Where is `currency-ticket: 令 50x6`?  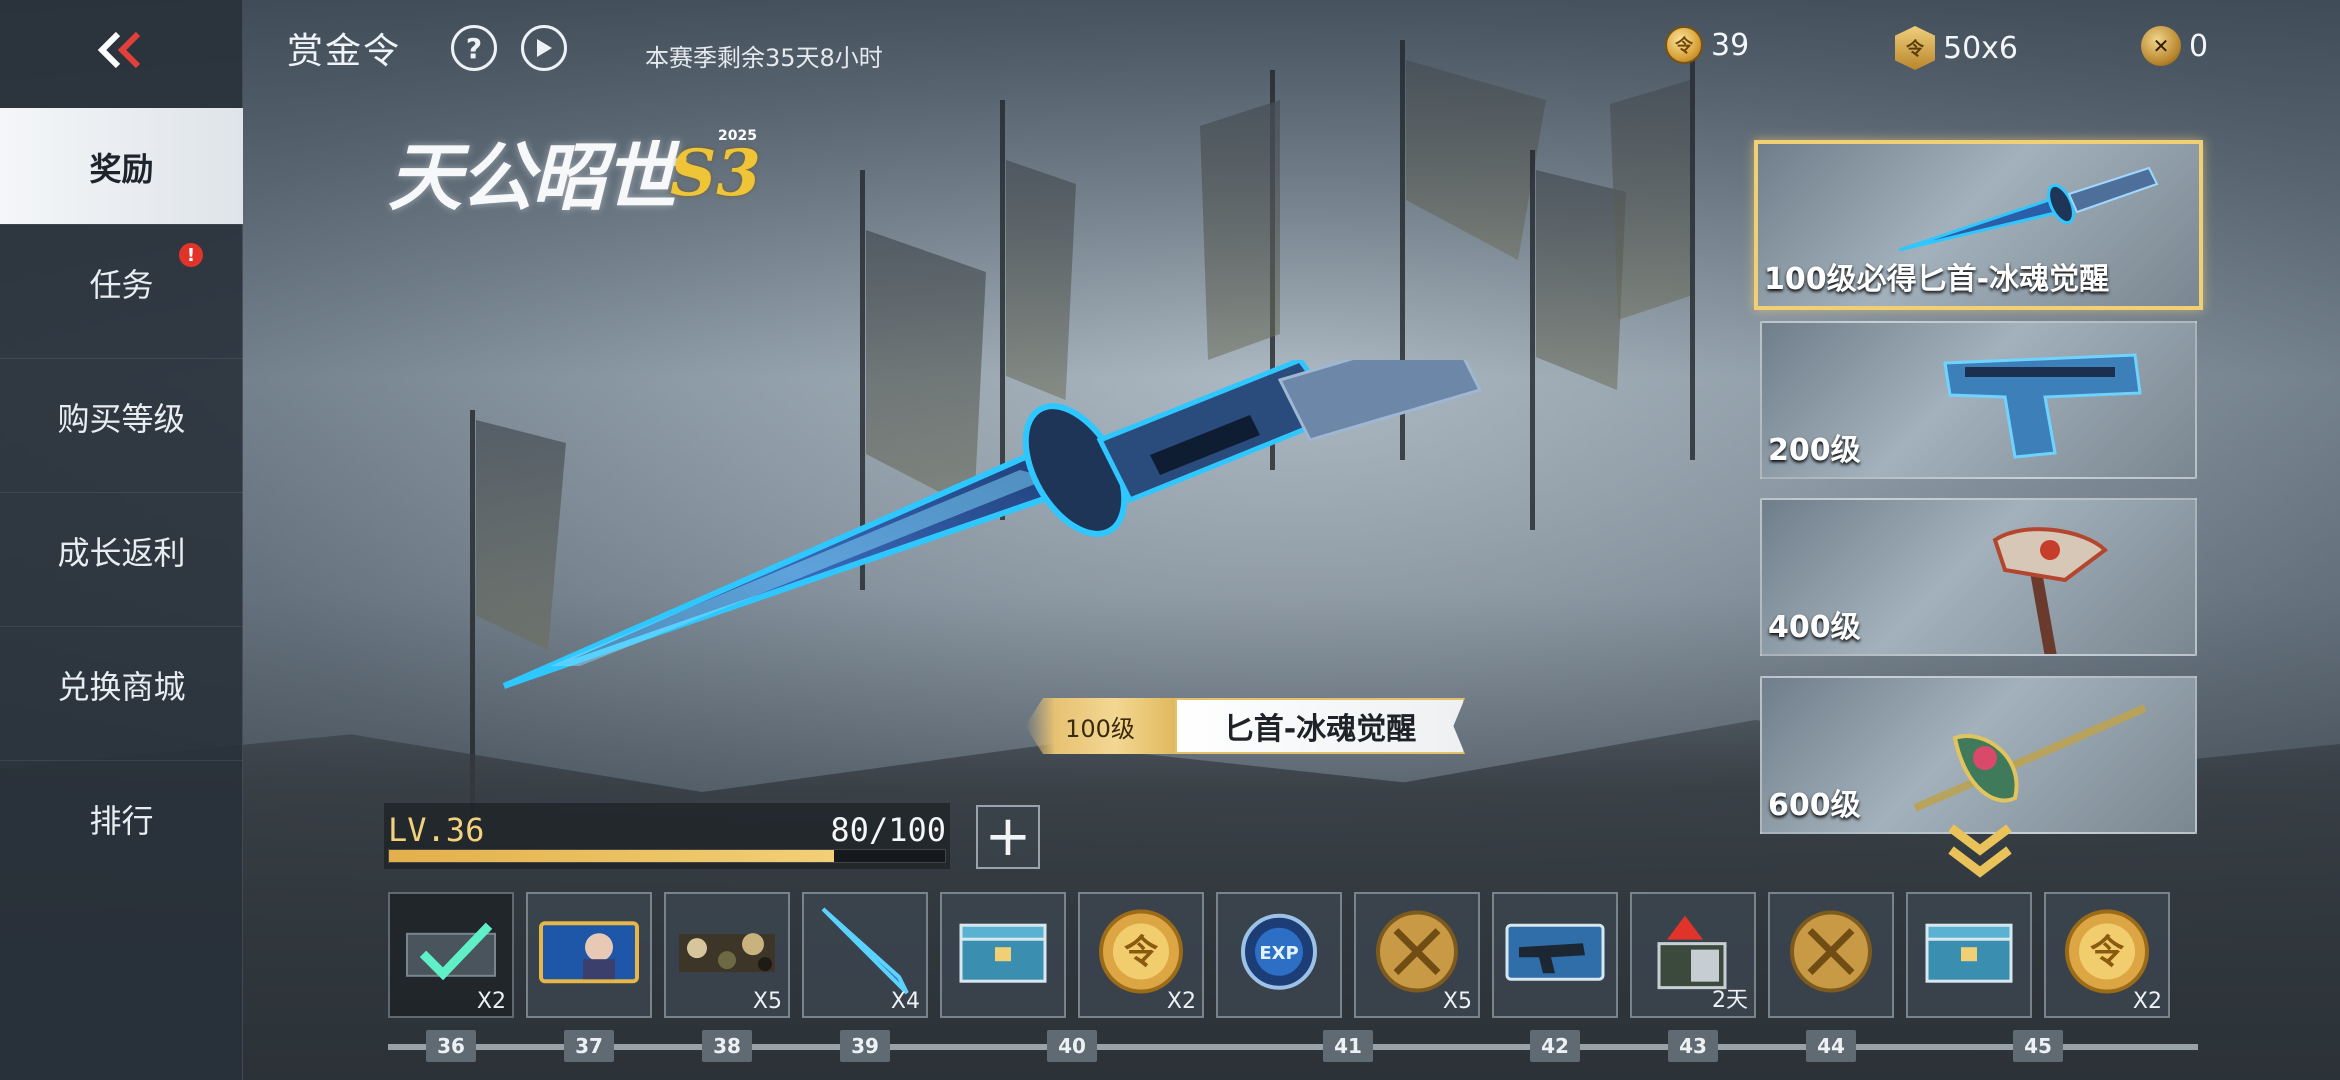 currency-ticket: 令 50x6 is located at coordinates (1956, 48).